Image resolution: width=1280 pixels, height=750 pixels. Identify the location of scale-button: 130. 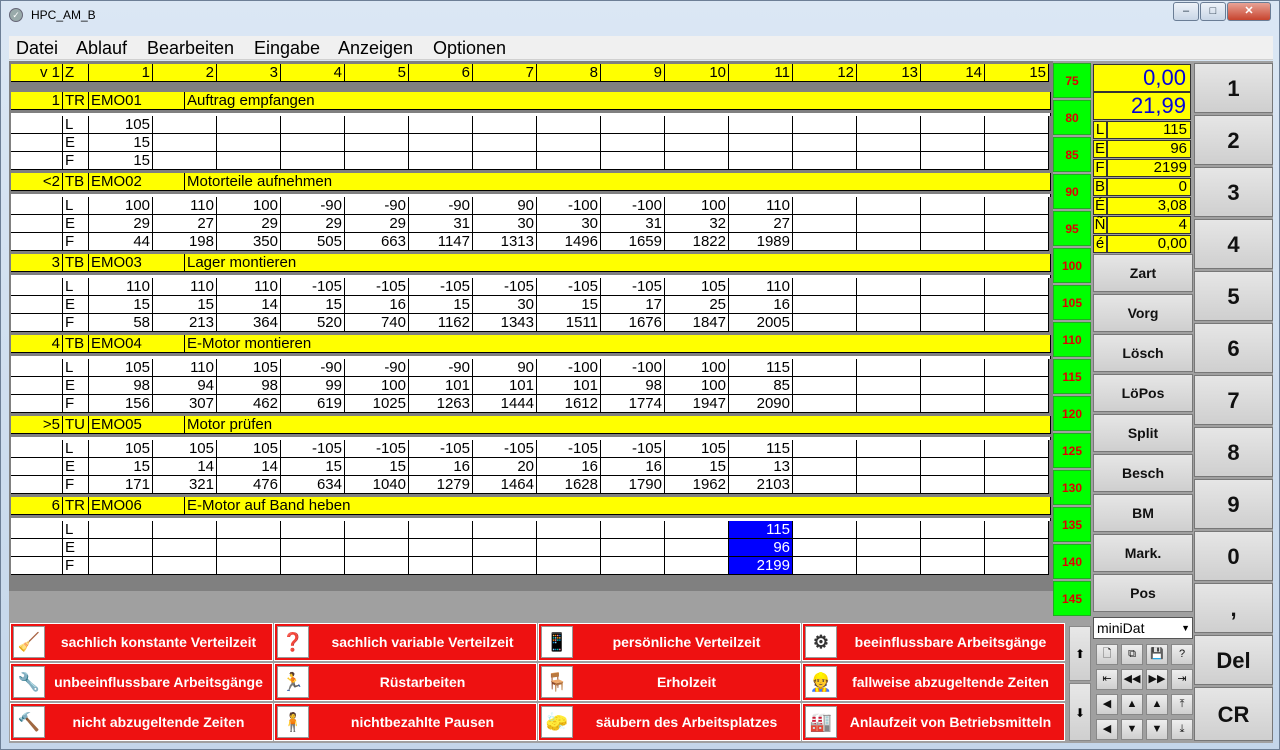
(1072, 487).